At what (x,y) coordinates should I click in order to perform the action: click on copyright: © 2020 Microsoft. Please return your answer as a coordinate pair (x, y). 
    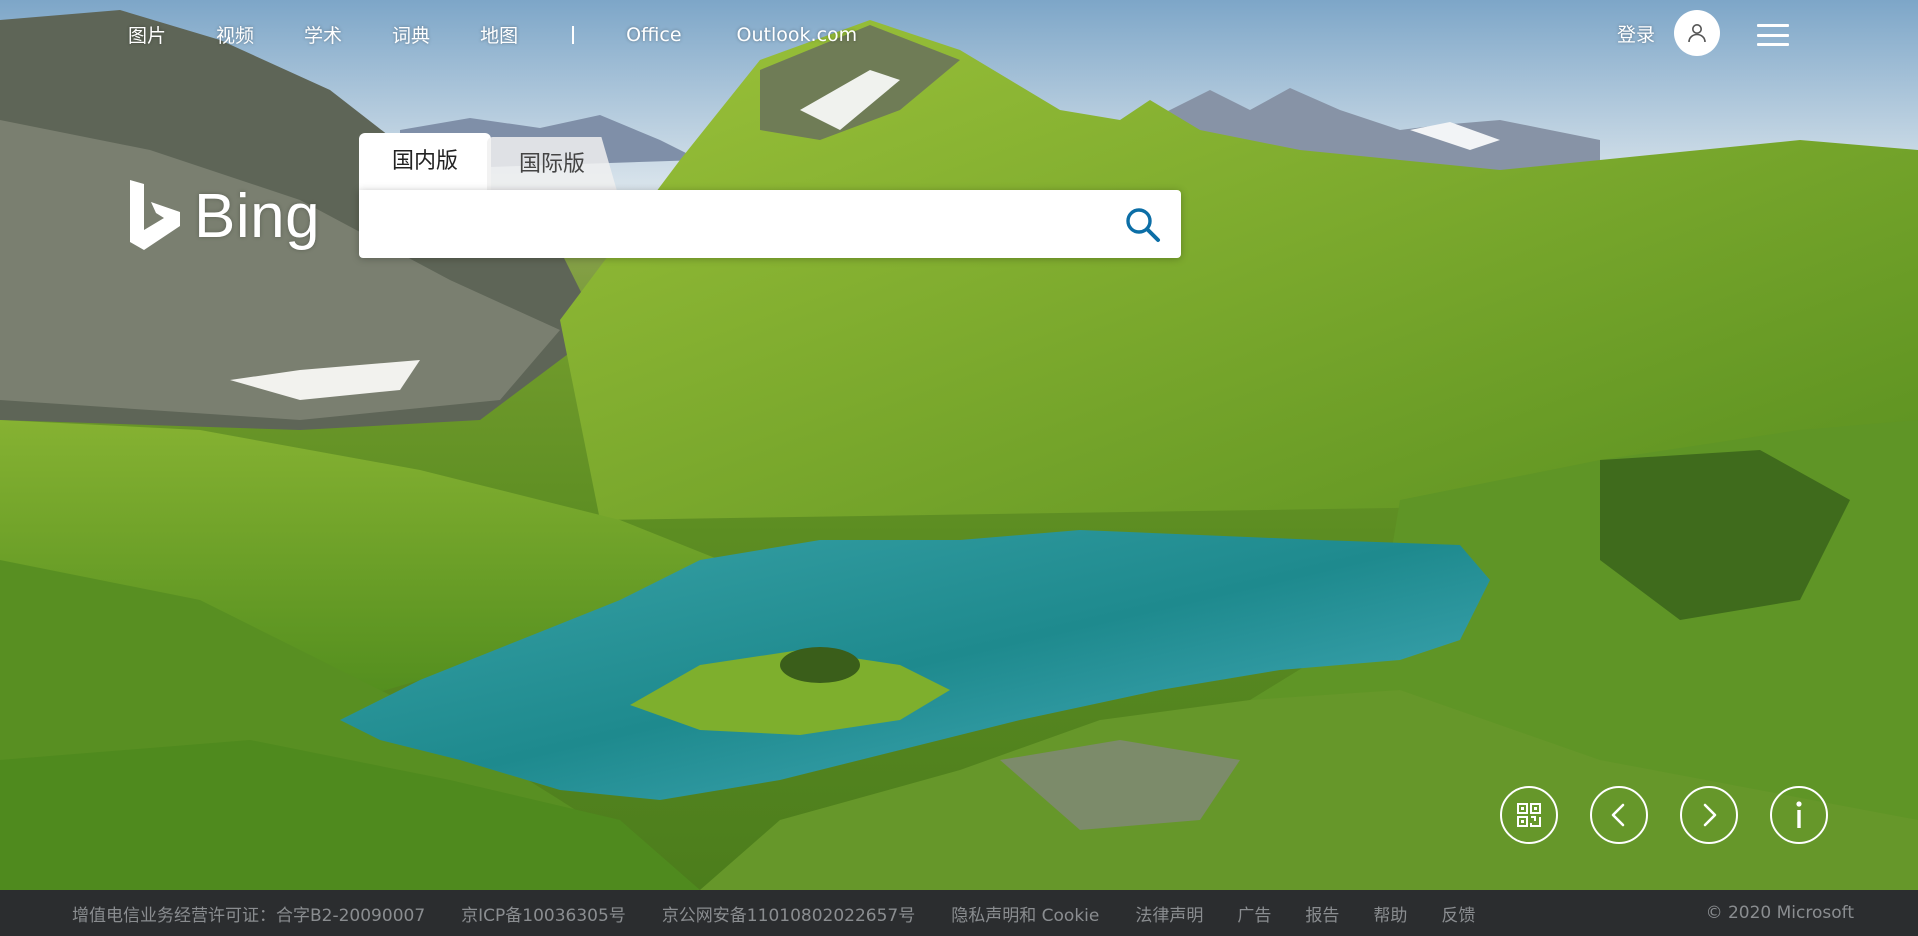
    Looking at the image, I should click on (1779, 913).